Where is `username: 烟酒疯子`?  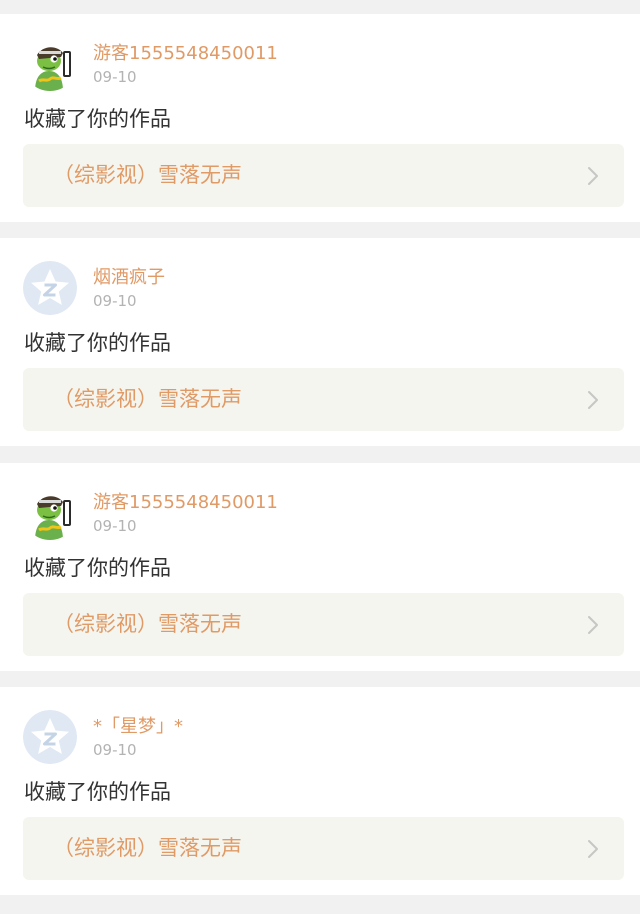 username: 烟酒疯子 is located at coordinates (129, 278).